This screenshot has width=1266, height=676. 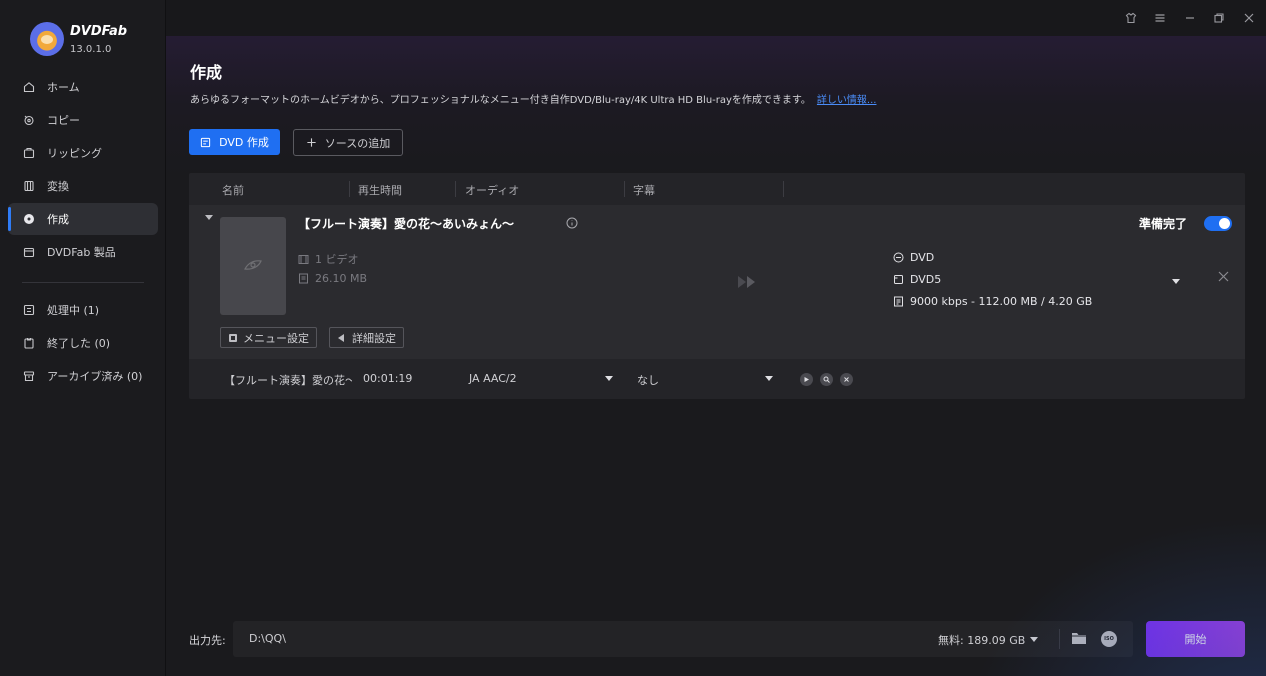 I want to click on video-thumbnail, so click(x=253, y=266).